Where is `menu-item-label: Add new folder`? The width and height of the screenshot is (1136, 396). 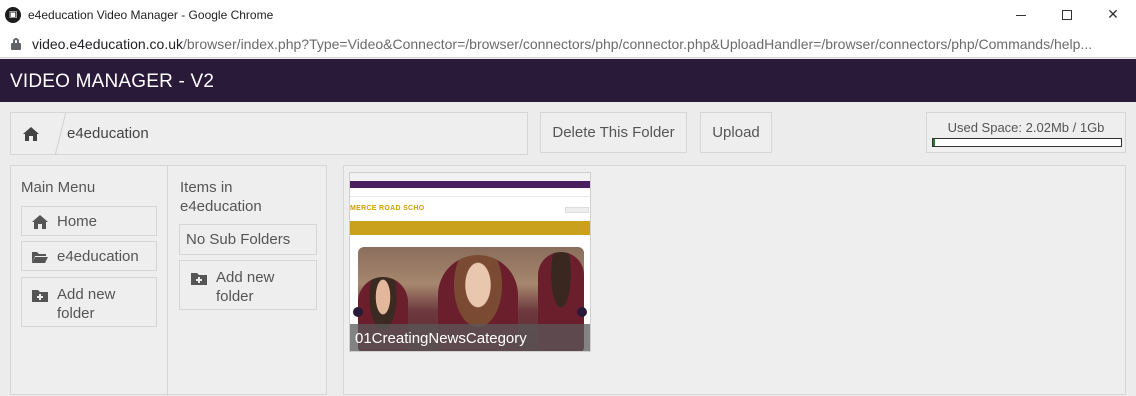 menu-item-label: Add new folder is located at coordinates (86, 304).